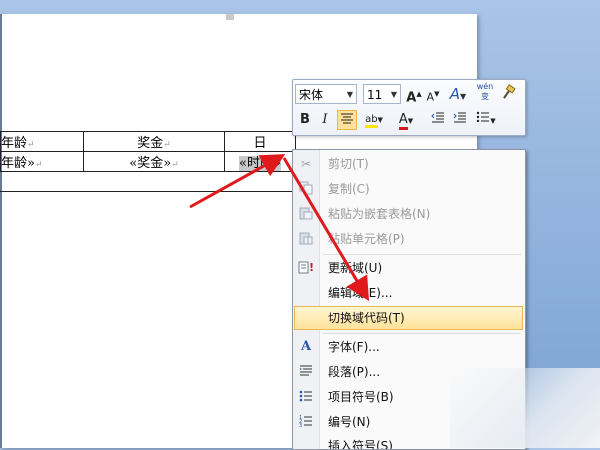 The width and height of the screenshot is (600, 450). I want to click on annotation-arrows, so click(279, 228).